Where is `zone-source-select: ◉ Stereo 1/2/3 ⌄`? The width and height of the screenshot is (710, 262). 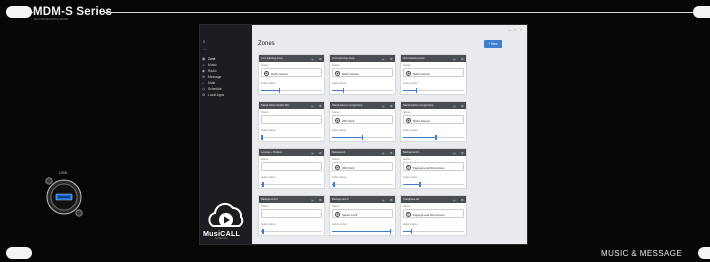
zone-source-select: ◉ Stereo 1/2/3 ⌄ is located at coordinates (362, 213).